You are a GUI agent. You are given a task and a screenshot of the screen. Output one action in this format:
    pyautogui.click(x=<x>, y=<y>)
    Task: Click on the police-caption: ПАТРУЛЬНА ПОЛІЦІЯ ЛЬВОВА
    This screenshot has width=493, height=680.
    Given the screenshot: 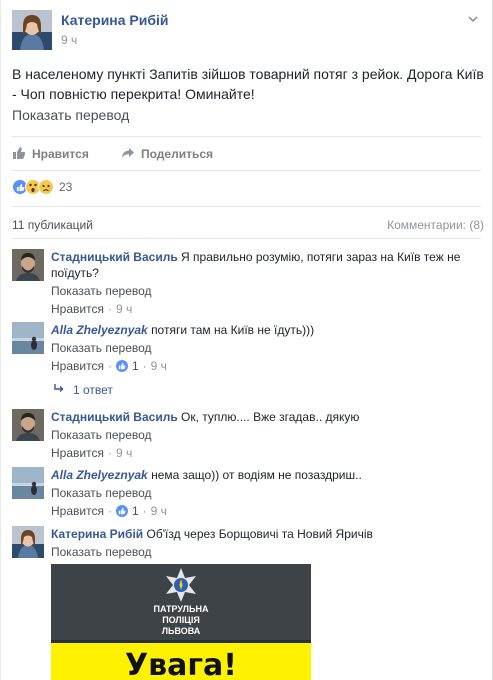 What is the action you would take?
    pyautogui.click(x=181, y=620)
    